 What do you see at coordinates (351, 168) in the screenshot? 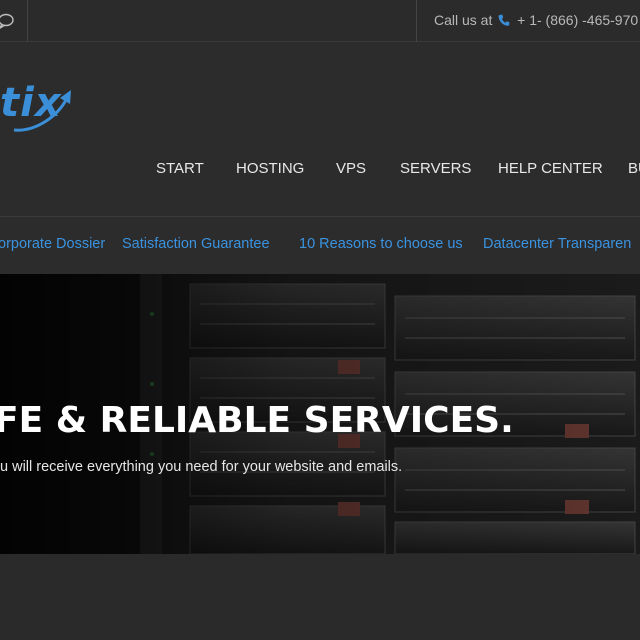
I see `nav-item-vps: VPS` at bounding box center [351, 168].